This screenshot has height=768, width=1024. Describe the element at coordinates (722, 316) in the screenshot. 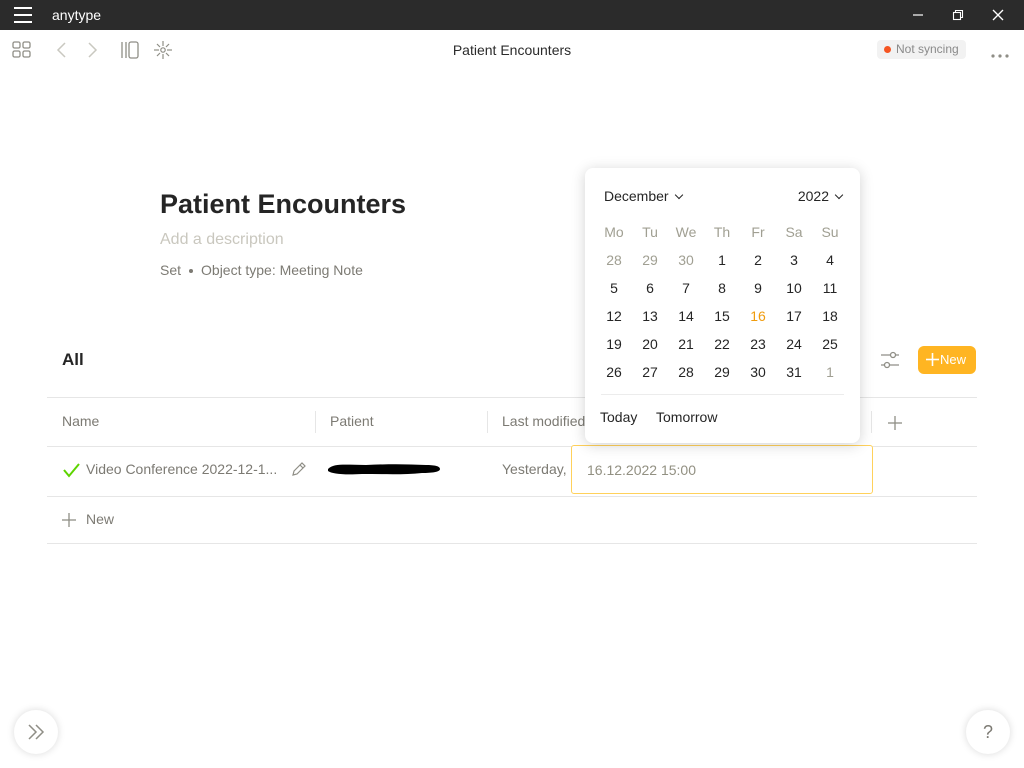

I see `calendar-day: 15` at that location.